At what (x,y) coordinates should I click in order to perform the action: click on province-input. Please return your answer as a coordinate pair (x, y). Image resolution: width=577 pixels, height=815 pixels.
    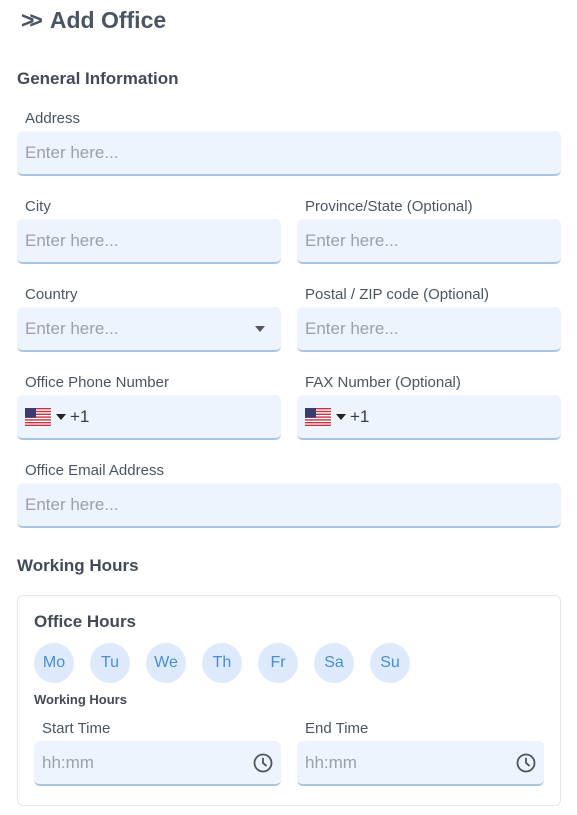
    Looking at the image, I should click on (429, 240).